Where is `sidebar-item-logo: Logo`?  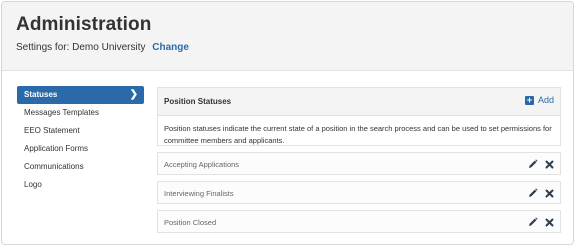 sidebar-item-logo: Logo is located at coordinates (80, 185).